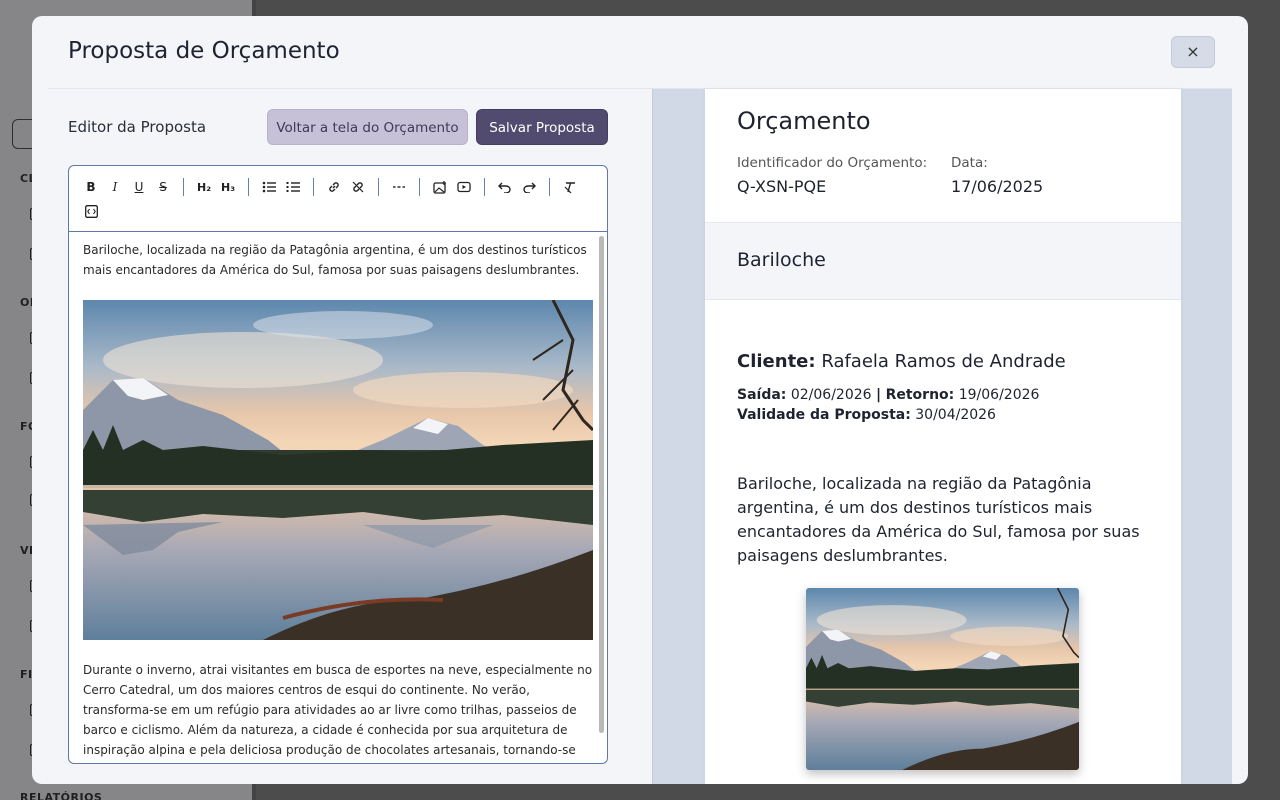  What do you see at coordinates (804, 121) in the screenshot?
I see `document-title: Orçamento` at bounding box center [804, 121].